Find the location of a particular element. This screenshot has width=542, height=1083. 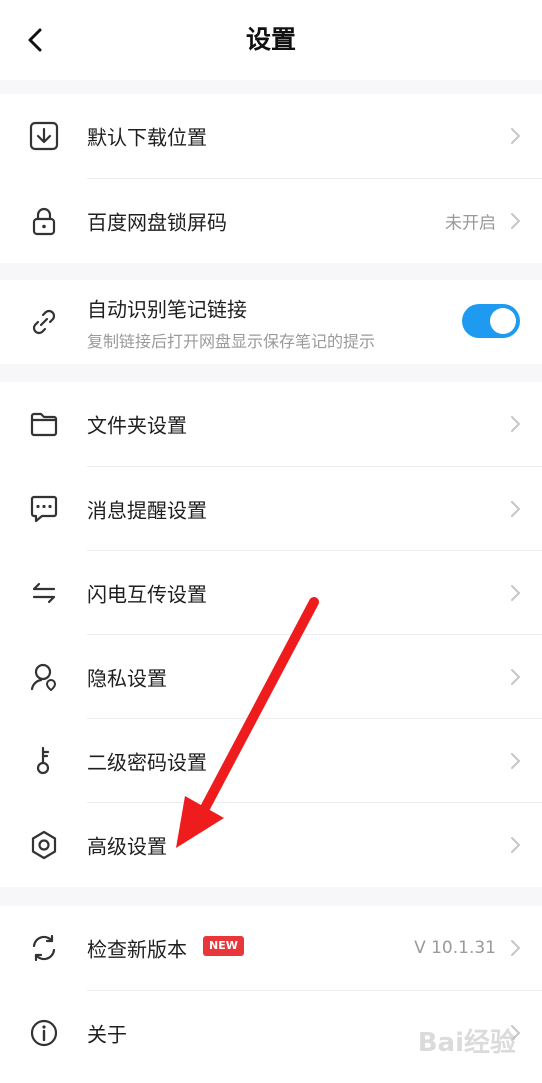

settings-item-label: 隐私设置 is located at coordinates (127, 678).